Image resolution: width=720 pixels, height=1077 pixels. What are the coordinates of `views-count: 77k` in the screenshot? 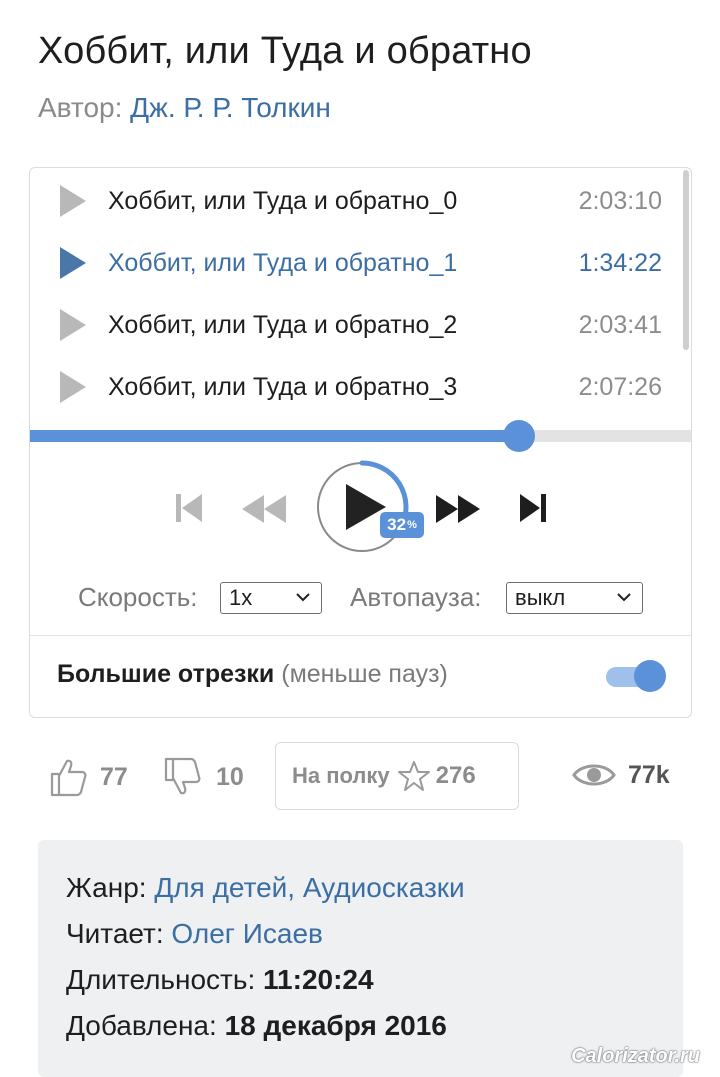 It's located at (649, 774).